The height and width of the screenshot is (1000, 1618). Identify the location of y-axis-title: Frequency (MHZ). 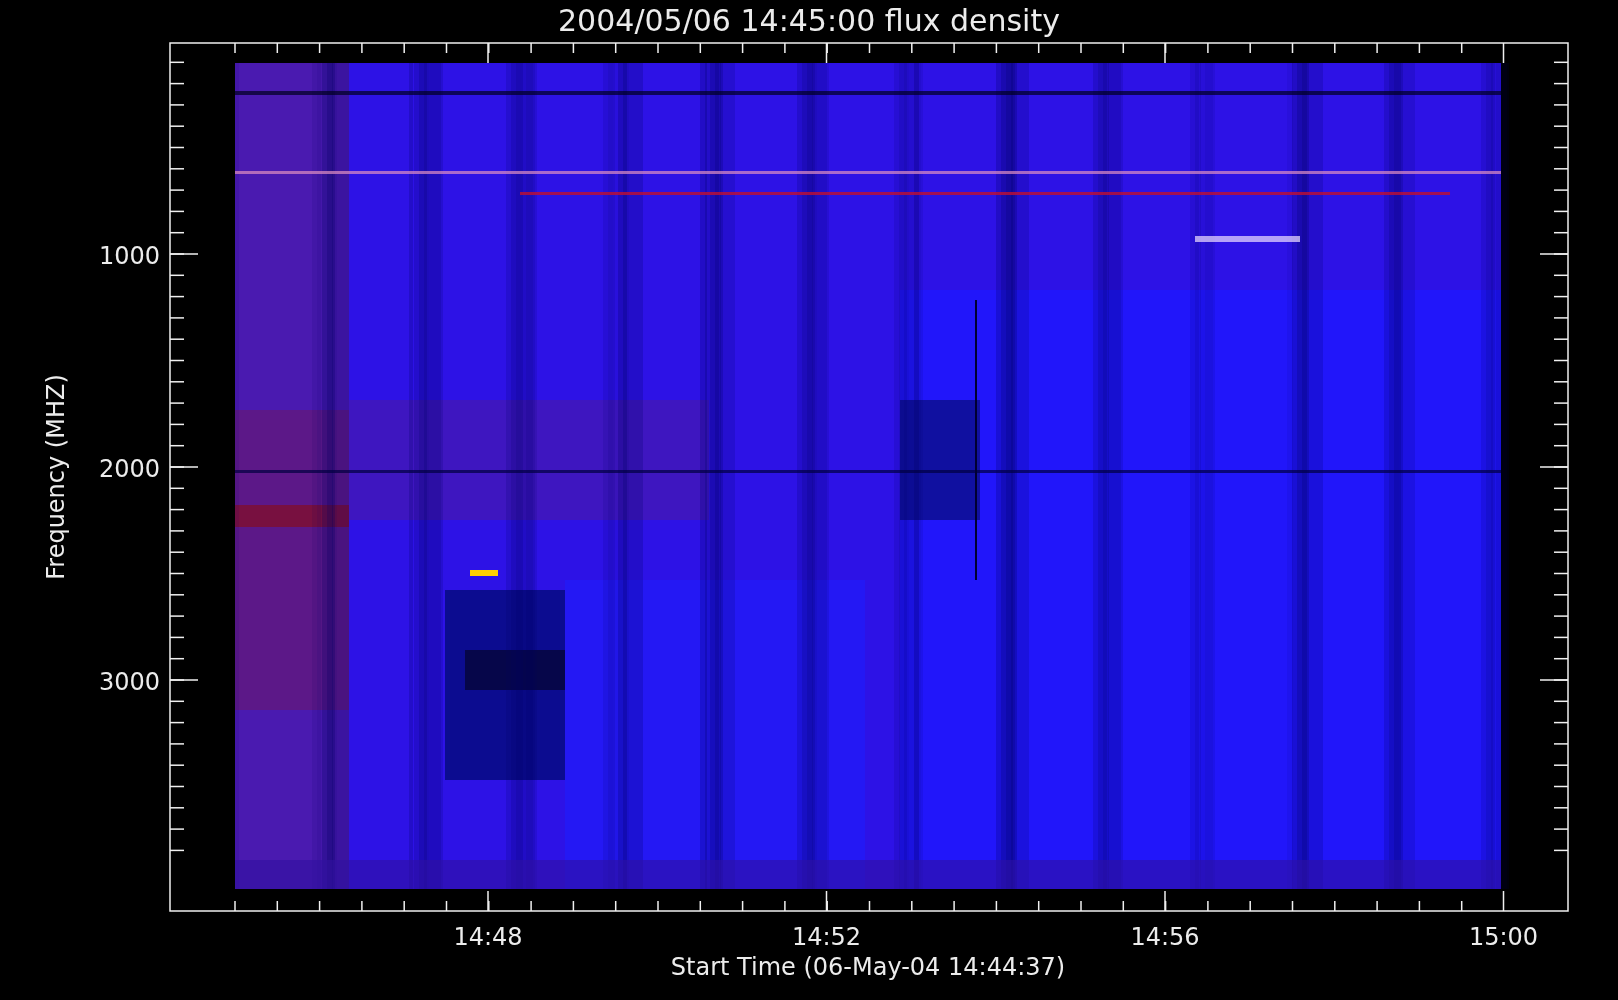
(56, 477).